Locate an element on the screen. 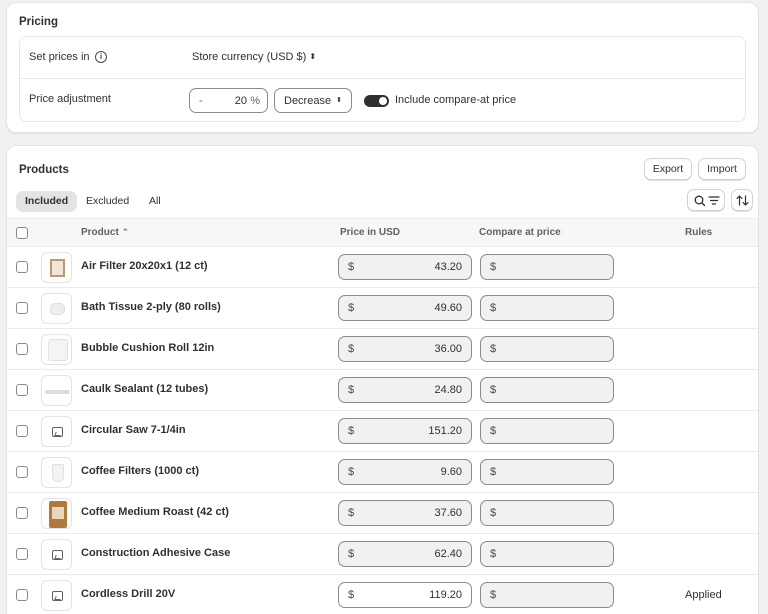 This screenshot has height=614, width=768. column-rules: Rules is located at coordinates (699, 232).